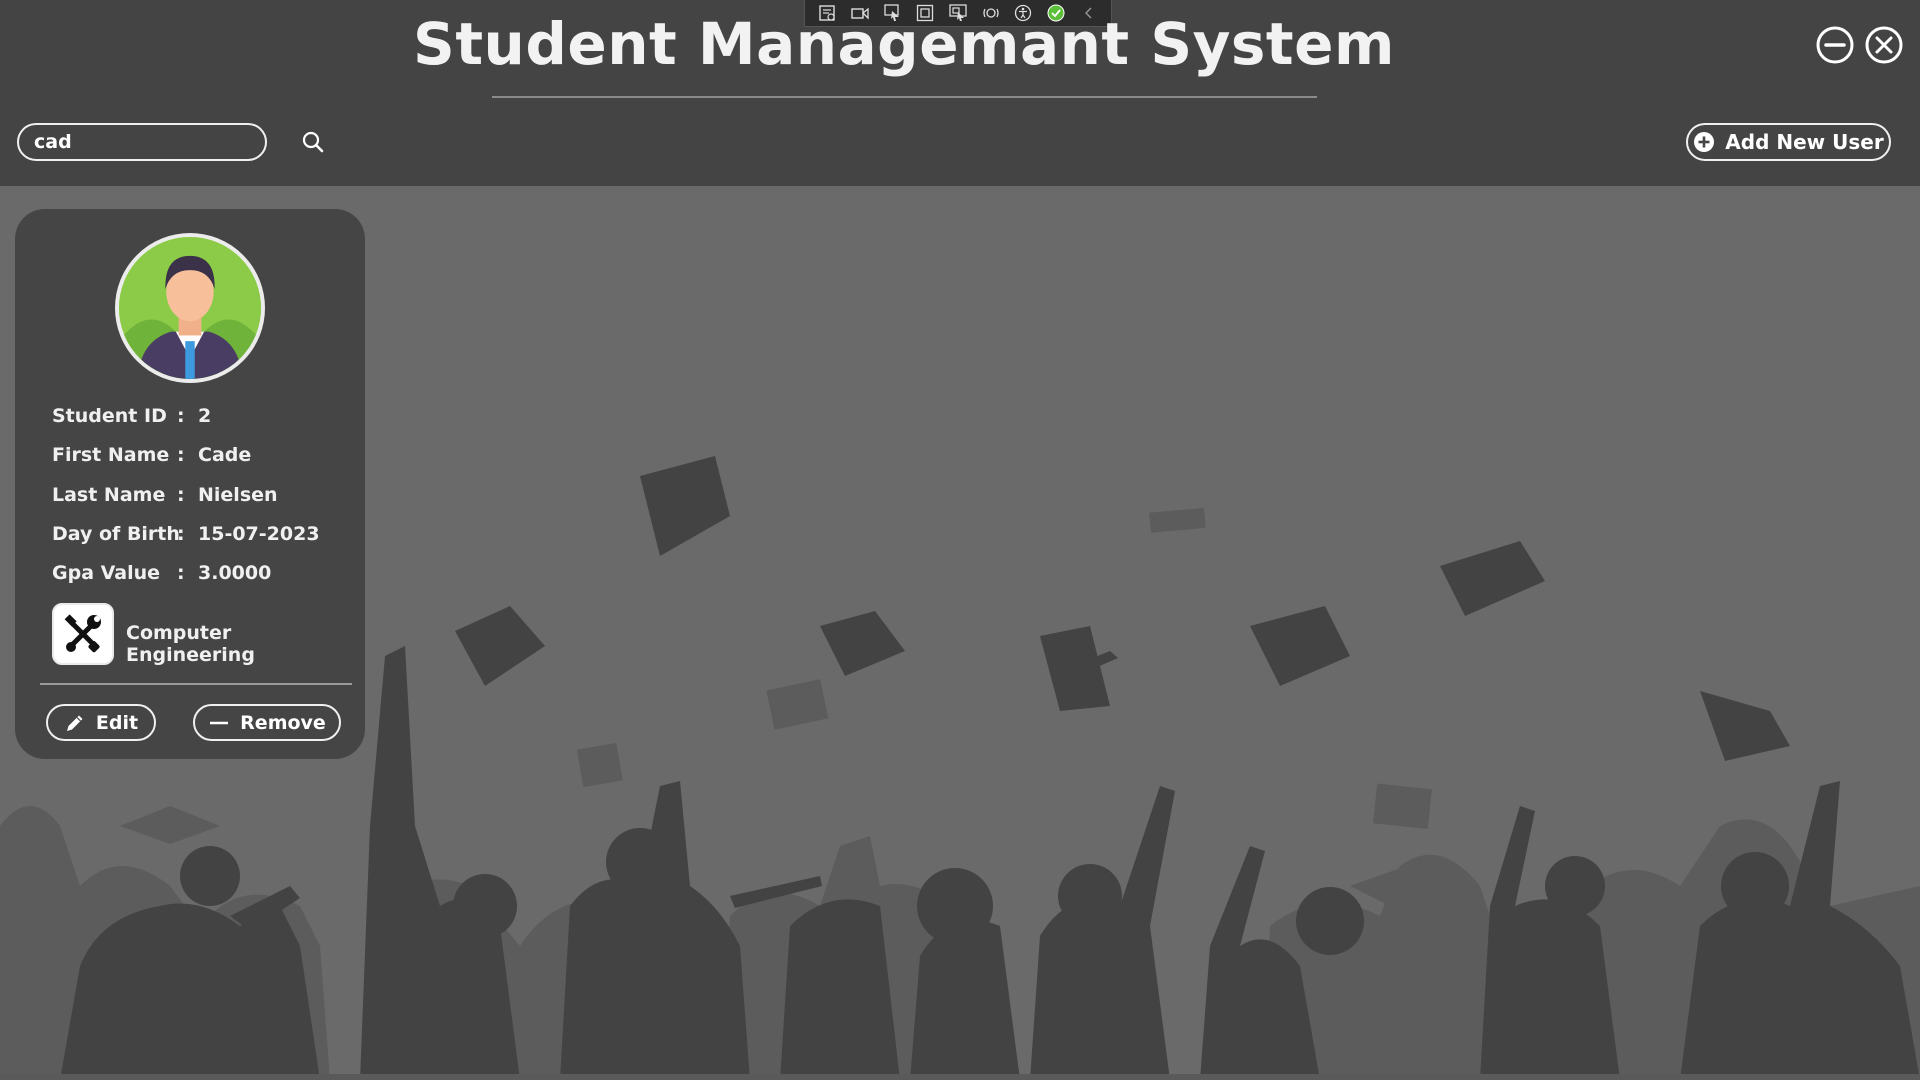 The width and height of the screenshot is (1920, 1080). Describe the element at coordinates (960, 1077) in the screenshot. I see `bottom-edge` at that location.